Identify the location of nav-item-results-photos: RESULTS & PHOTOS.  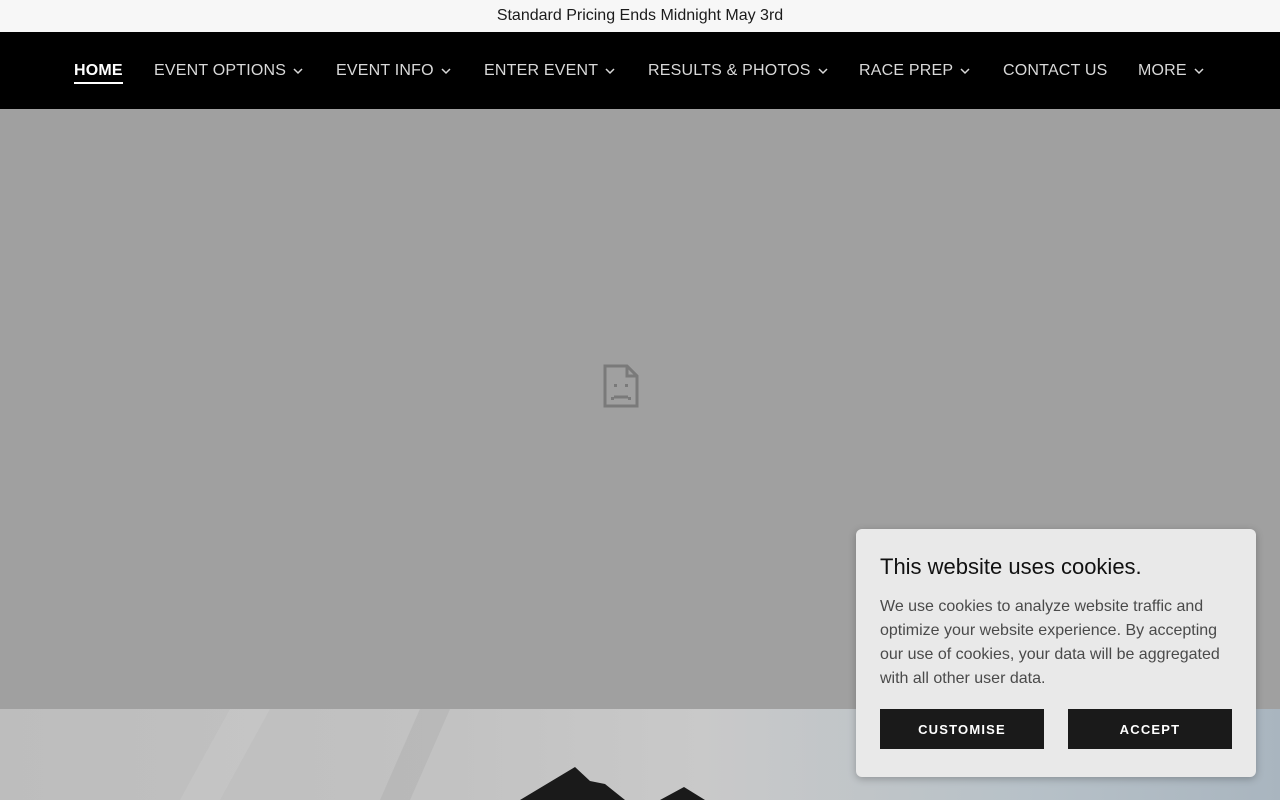
(738, 70).